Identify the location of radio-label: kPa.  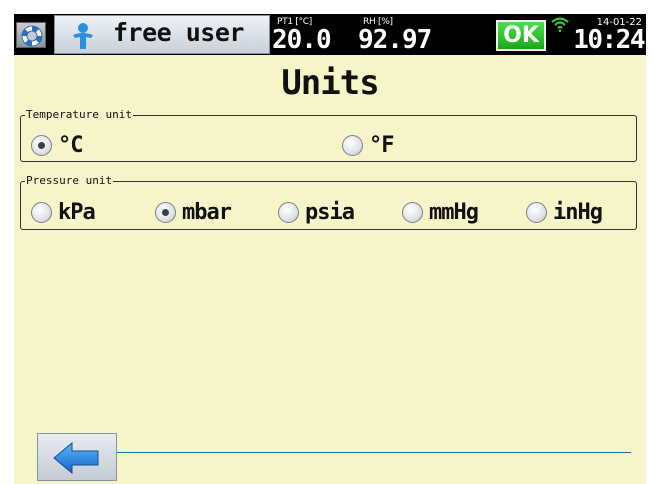
(77, 212).